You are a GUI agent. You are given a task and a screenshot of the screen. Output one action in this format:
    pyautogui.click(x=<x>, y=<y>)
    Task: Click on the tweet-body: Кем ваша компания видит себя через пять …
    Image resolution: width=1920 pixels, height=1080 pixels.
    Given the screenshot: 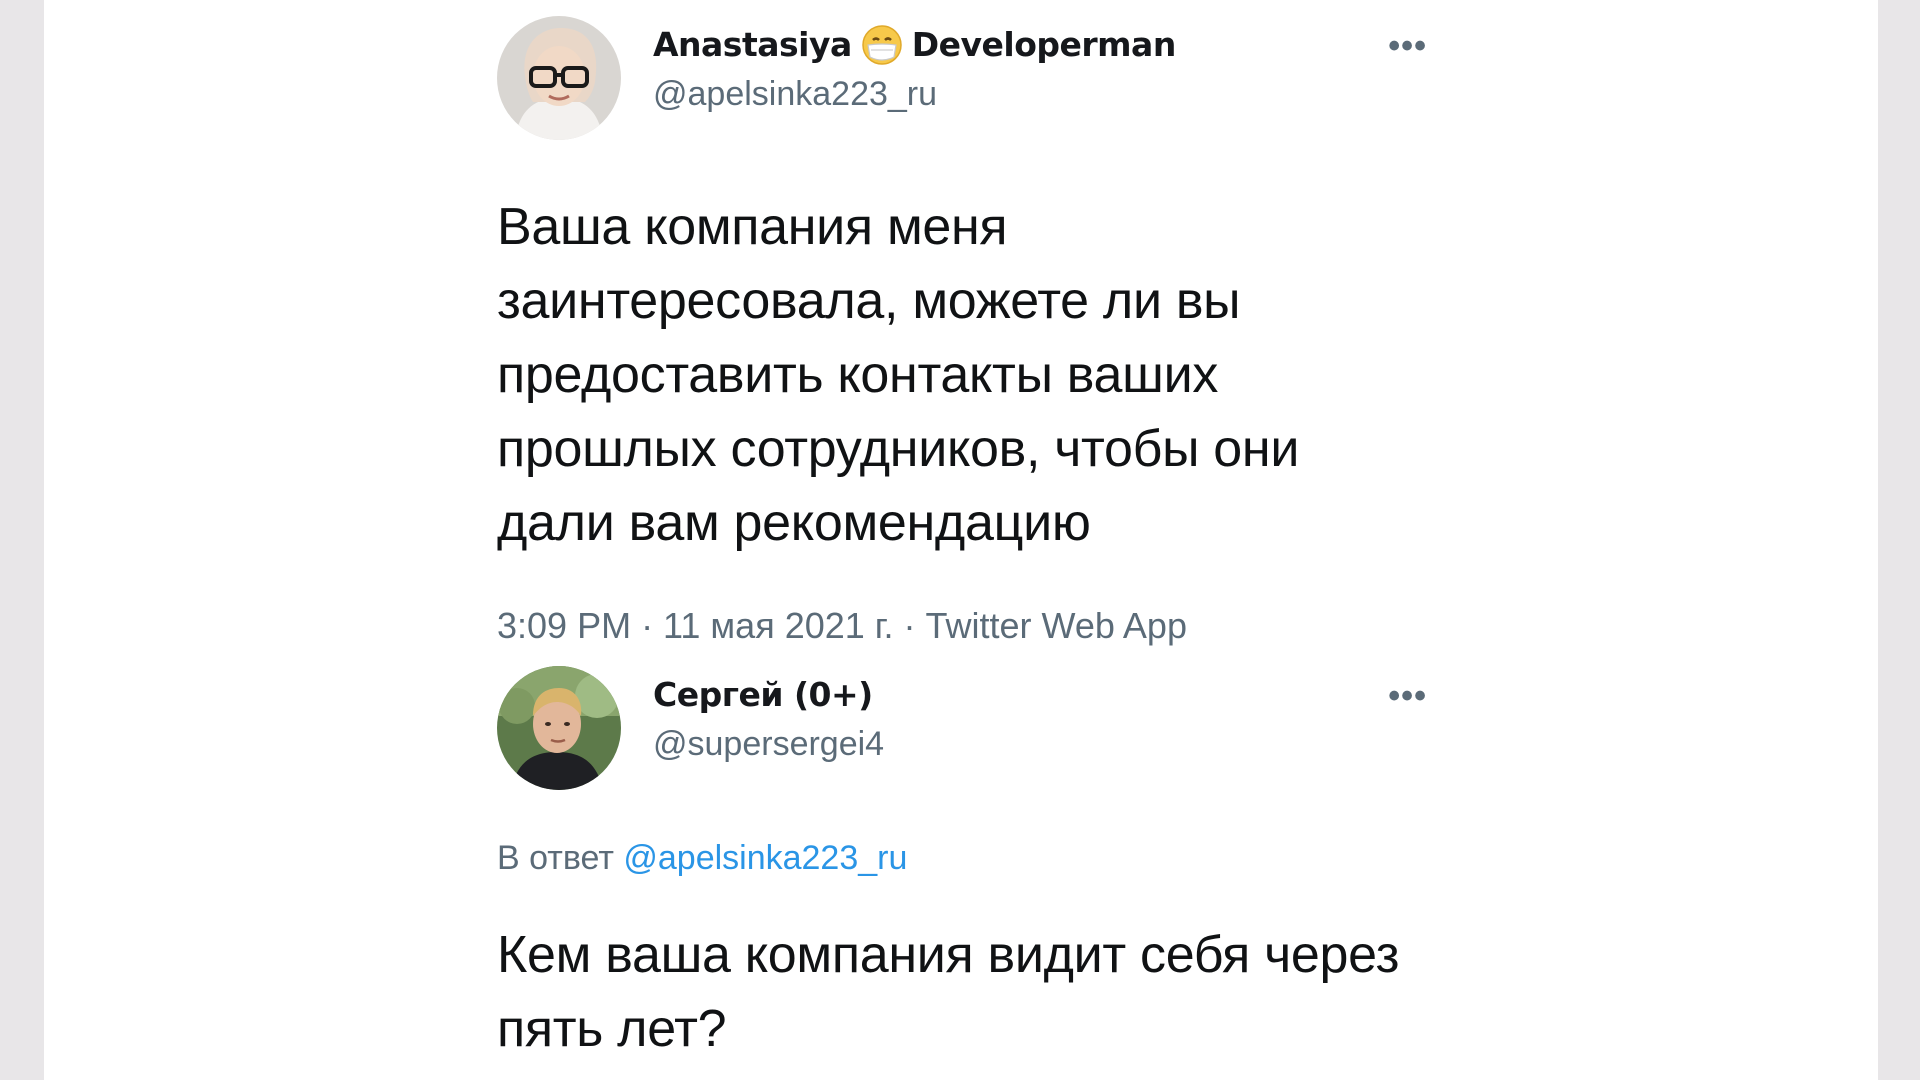 What is the action you would take?
    pyautogui.click(x=948, y=992)
    